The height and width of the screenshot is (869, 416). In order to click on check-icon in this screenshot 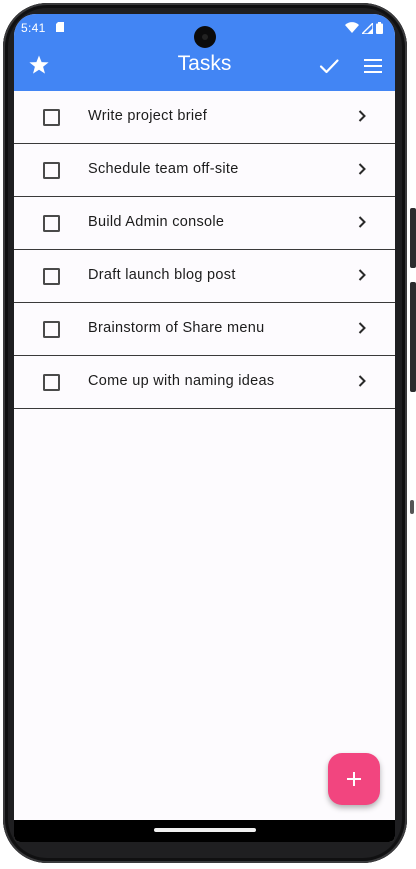, I will do `click(329, 66)`.